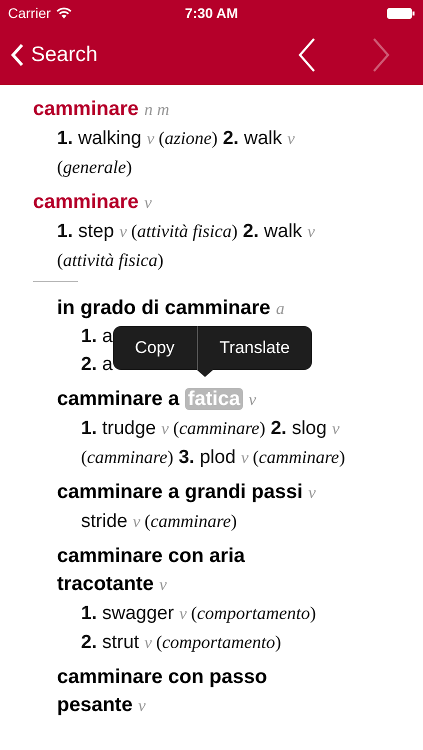  Describe the element at coordinates (64, 13) in the screenshot. I see `wifi-icon` at that location.